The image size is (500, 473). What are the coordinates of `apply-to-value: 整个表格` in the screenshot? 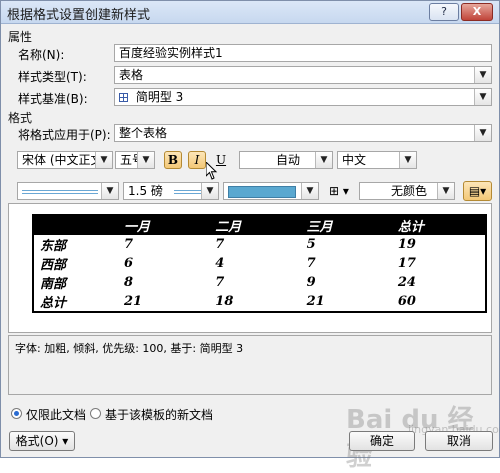 It's located at (143, 133).